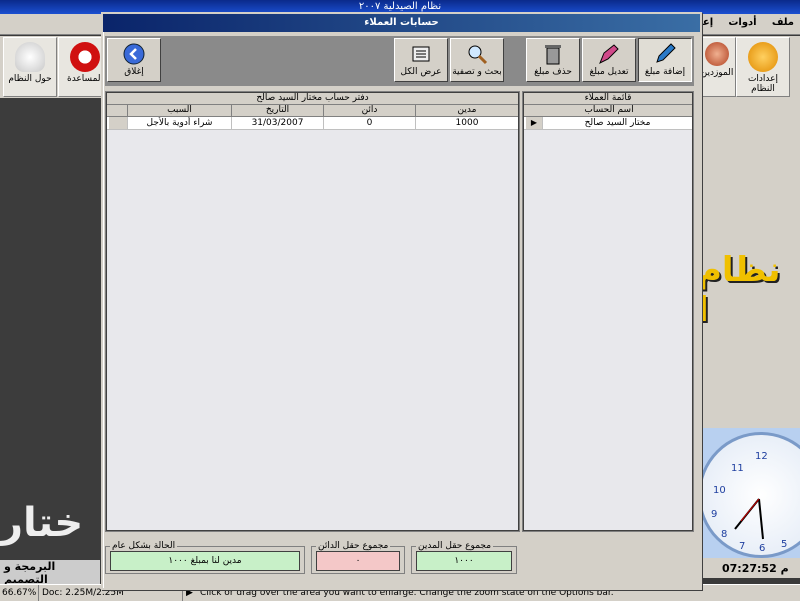 The image size is (800, 601). I want to click on credit-total-label: مجموع حقل الدائن, so click(353, 546).